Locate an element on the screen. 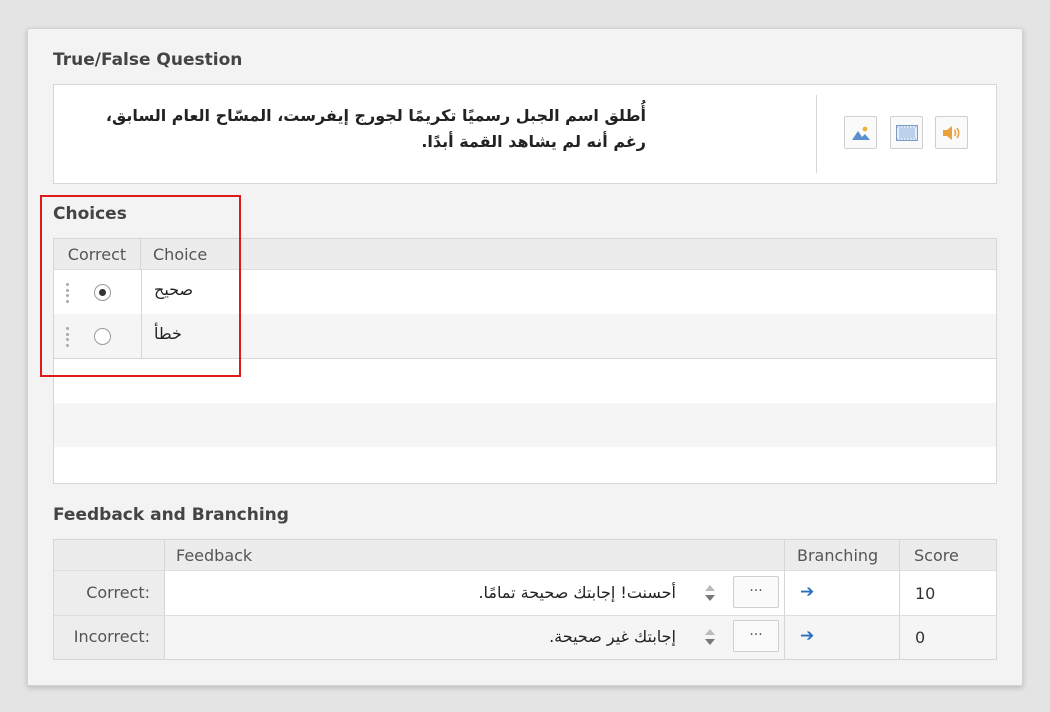  insert-image-button is located at coordinates (860, 132).